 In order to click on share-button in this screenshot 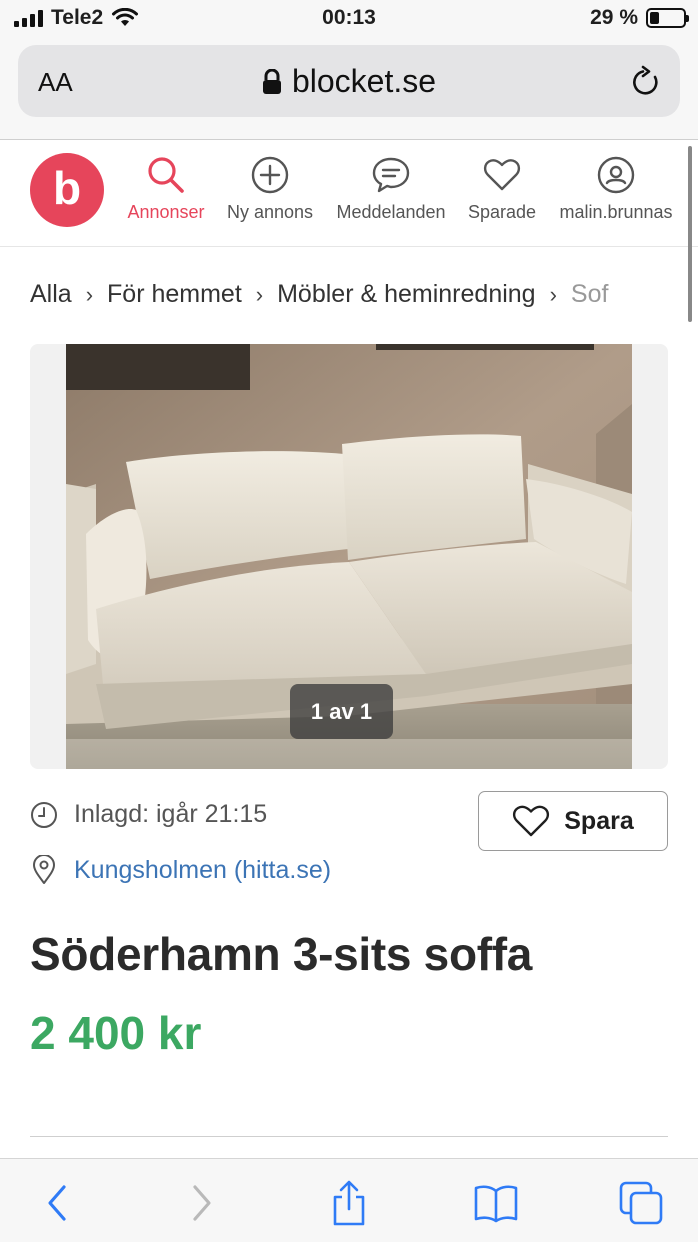, I will do `click(349, 1203)`.